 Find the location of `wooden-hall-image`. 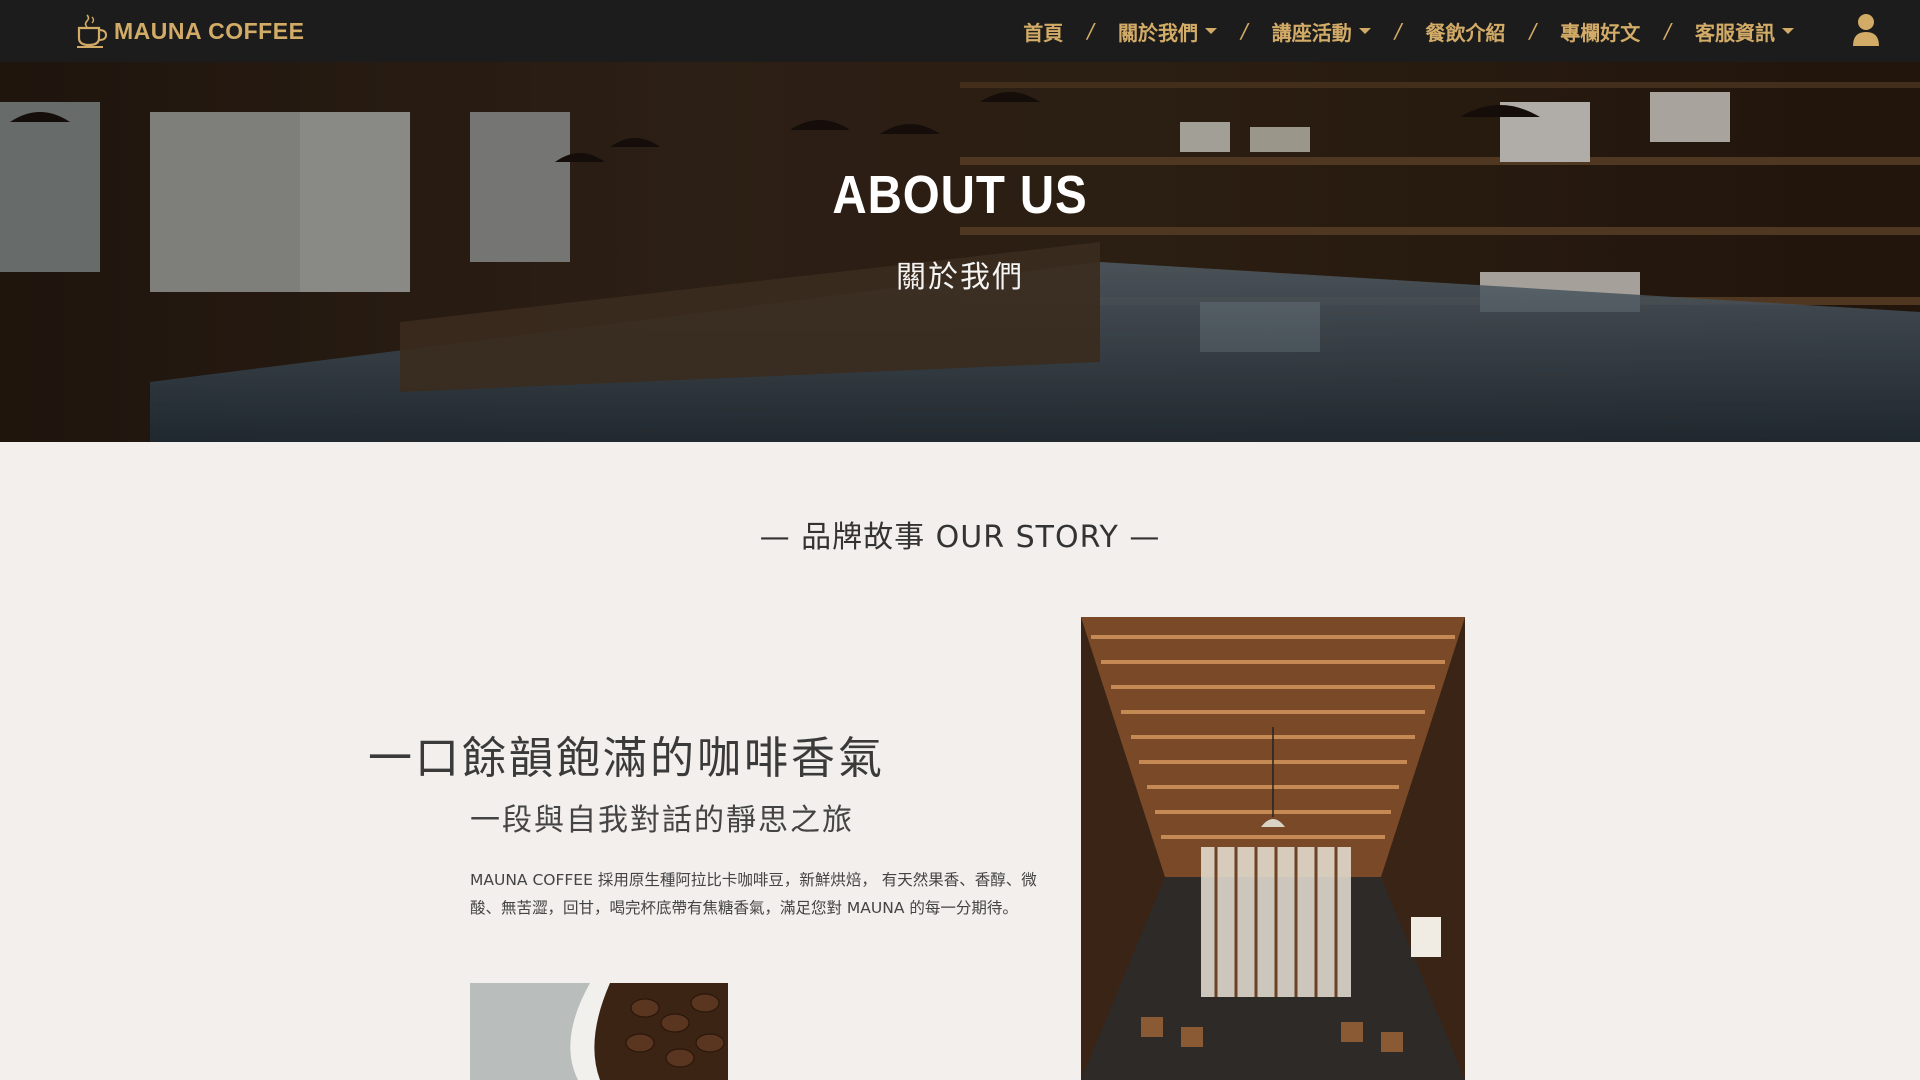

wooden-hall-image is located at coordinates (1273, 848).